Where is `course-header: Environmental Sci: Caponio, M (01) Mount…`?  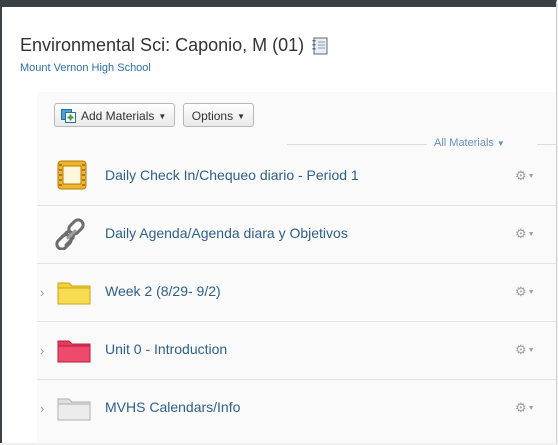 course-header: Environmental Sci: Caponio, M (01) Mount… is located at coordinates (174, 54).